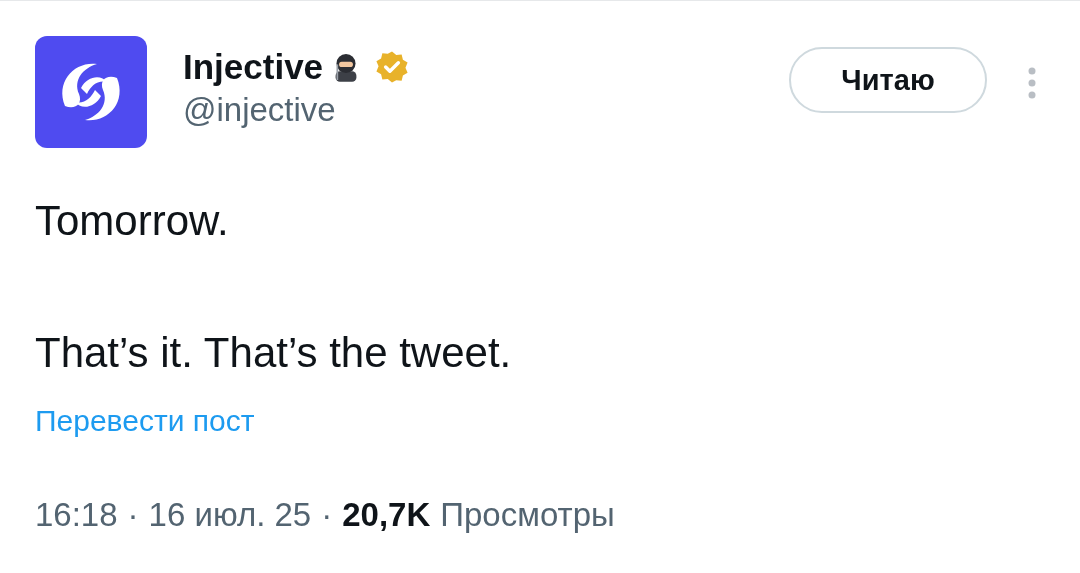  Describe the element at coordinates (76, 515) in the screenshot. I see `post-time: 16:18` at that location.